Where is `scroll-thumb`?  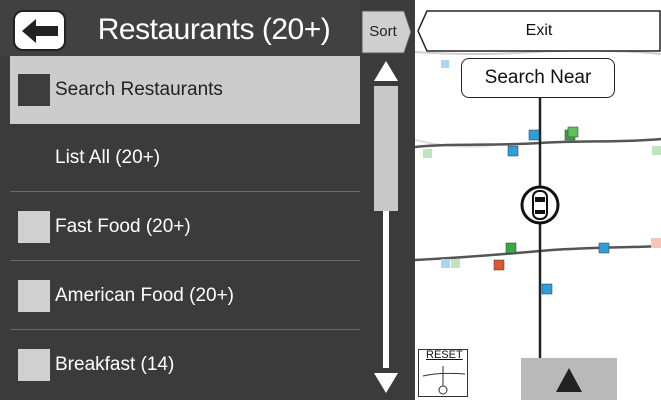 scroll-thumb is located at coordinates (386, 148).